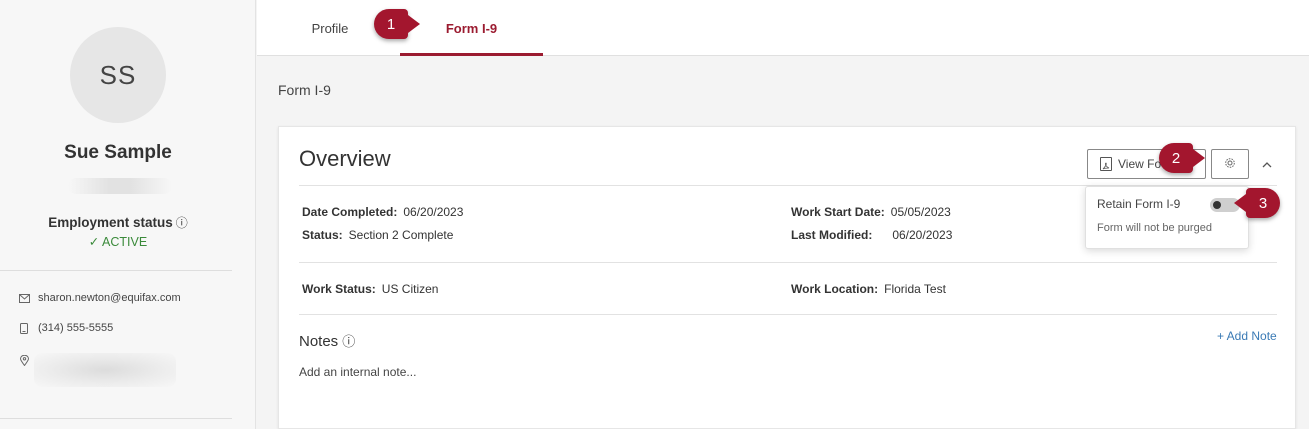  Describe the element at coordinates (1139, 204) in the screenshot. I see `retain-form-label: Retain Form I-9` at that location.